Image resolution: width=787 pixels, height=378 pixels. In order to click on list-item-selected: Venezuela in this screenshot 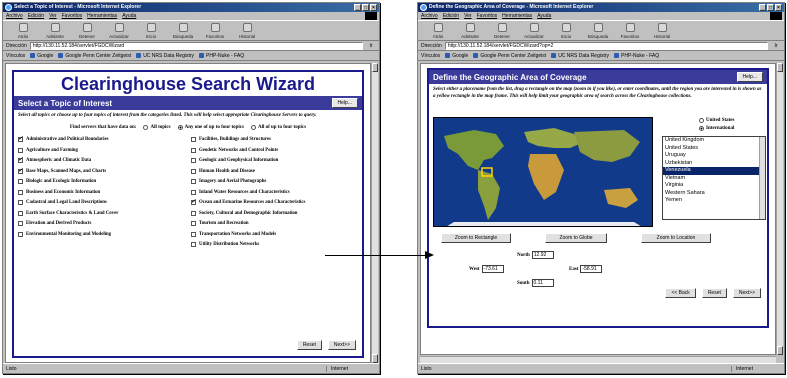, I will do `click(714, 171)`.